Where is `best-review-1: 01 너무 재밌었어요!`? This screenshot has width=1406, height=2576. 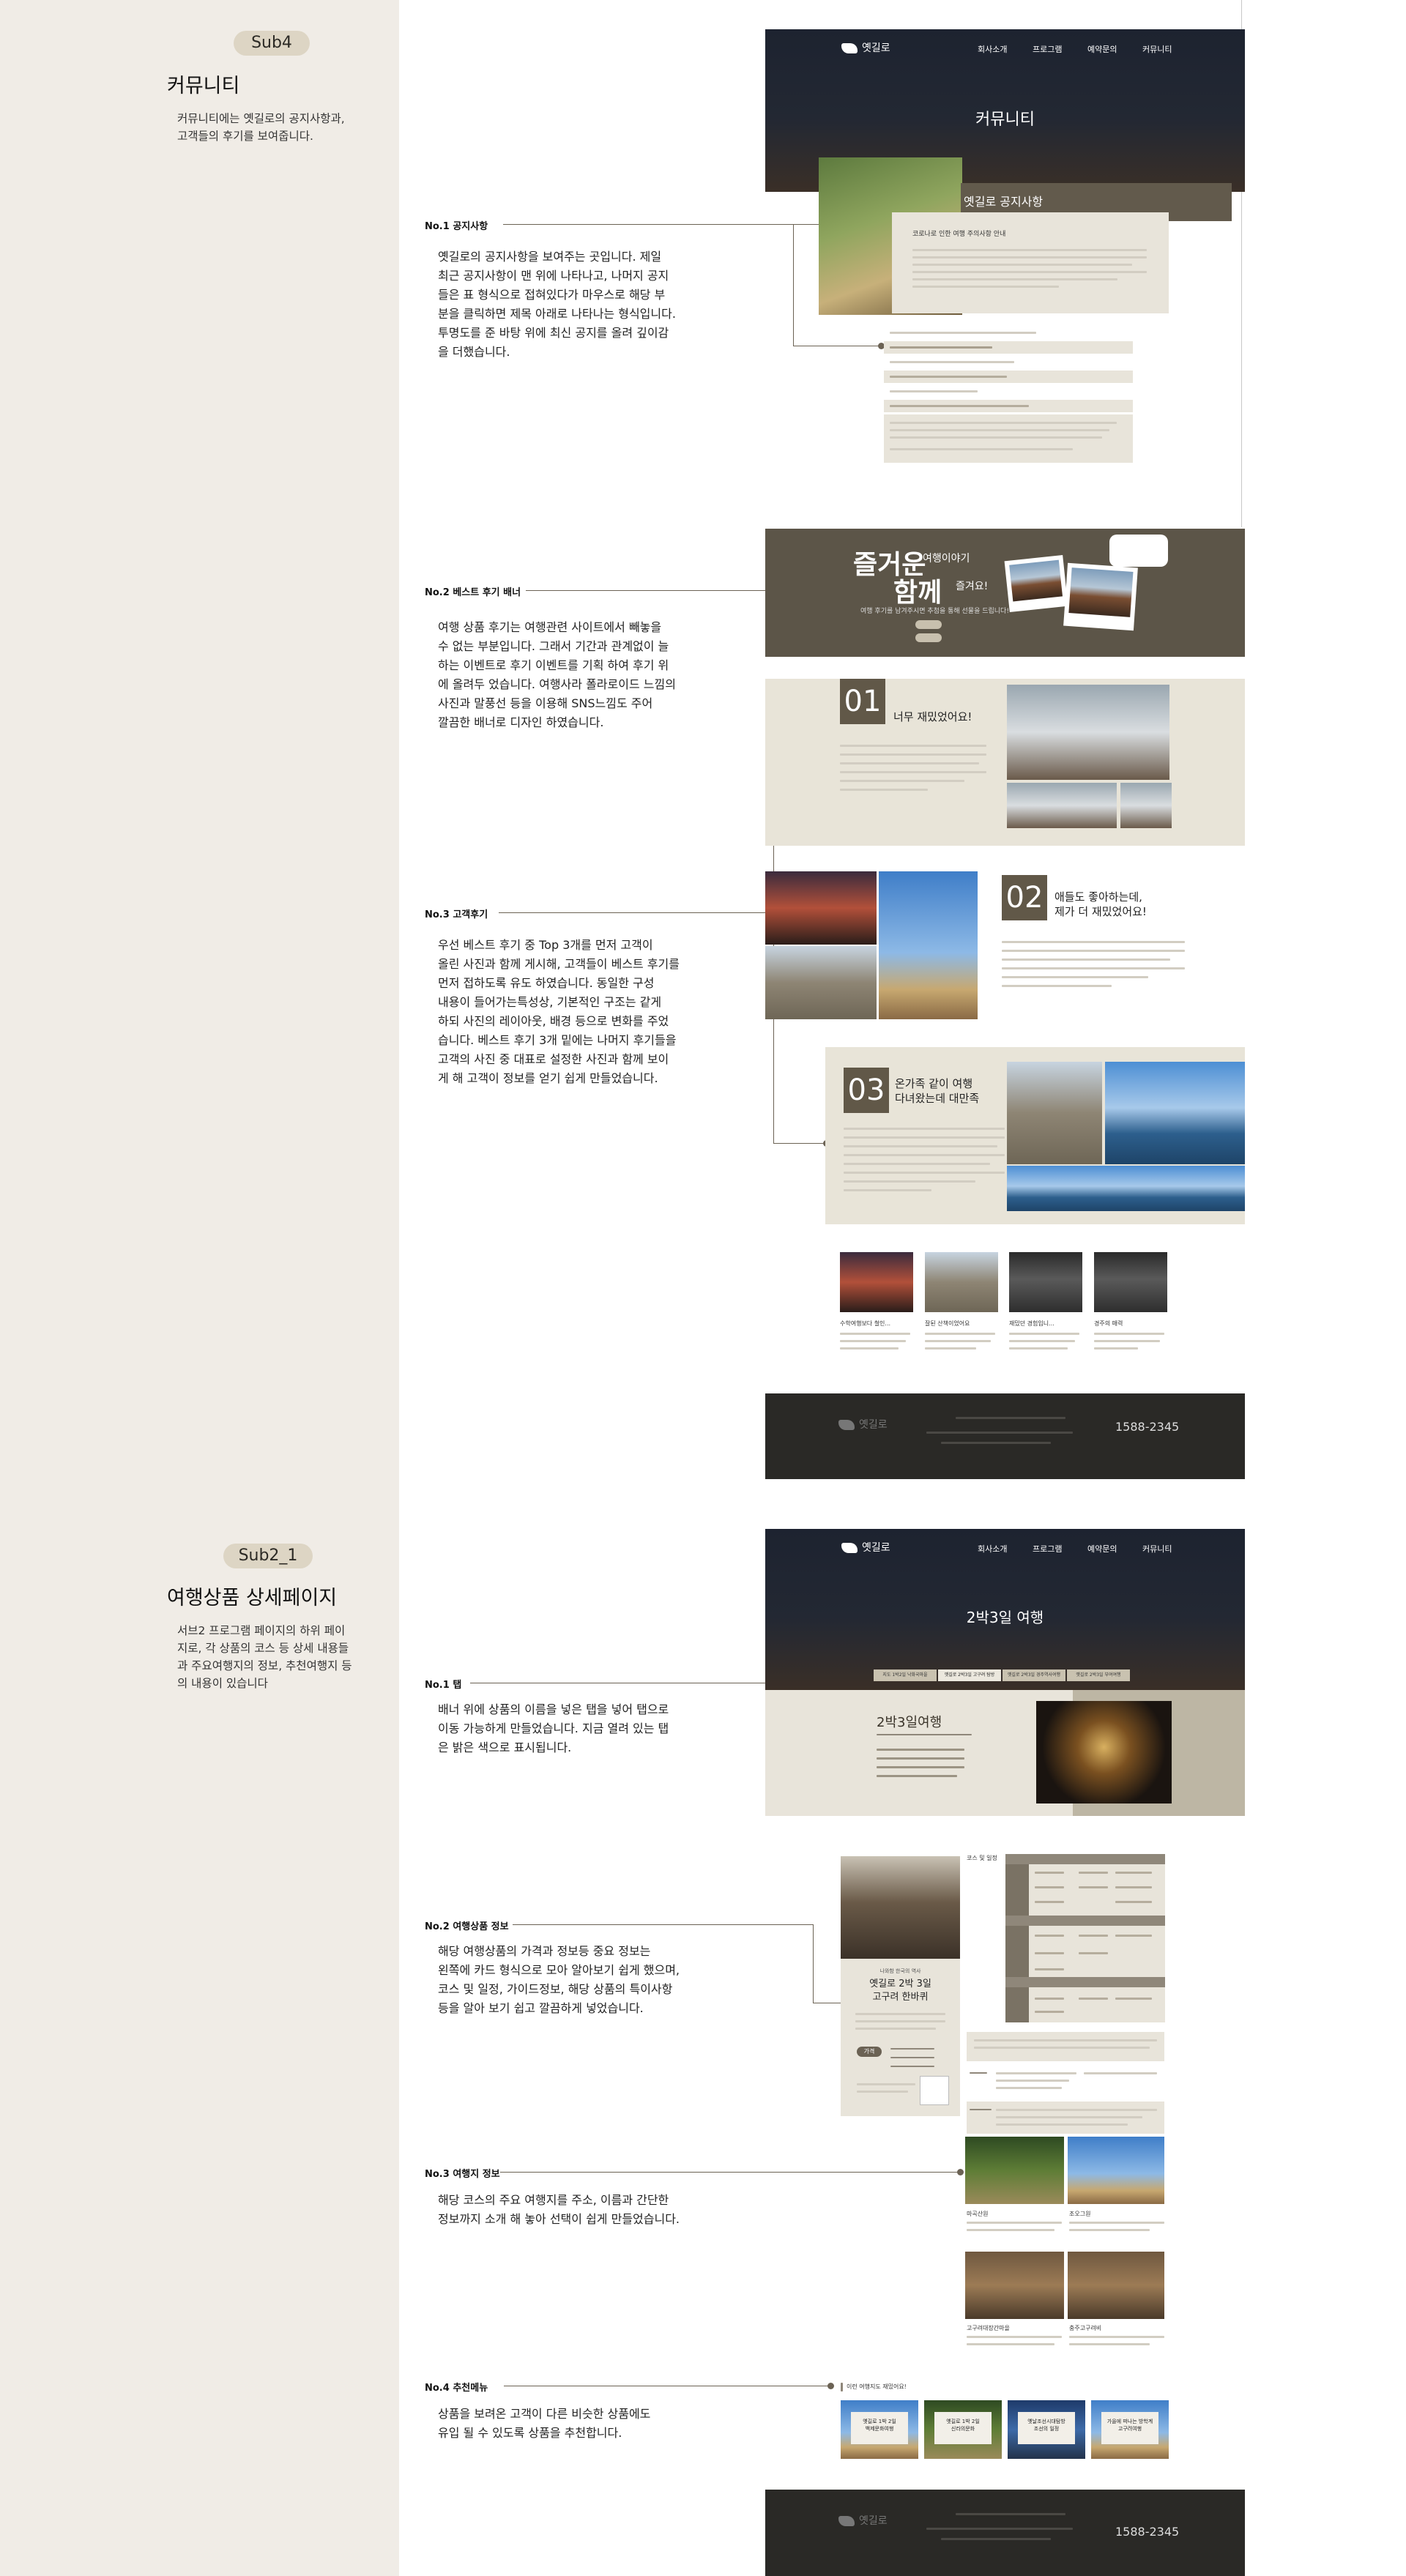 best-review-1: 01 너무 재밌었어요! is located at coordinates (1005, 751).